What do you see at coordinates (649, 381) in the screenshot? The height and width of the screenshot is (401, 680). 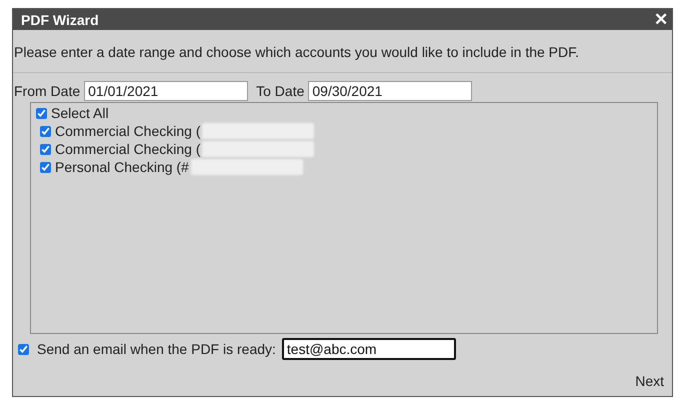 I see `next-button: Next` at bounding box center [649, 381].